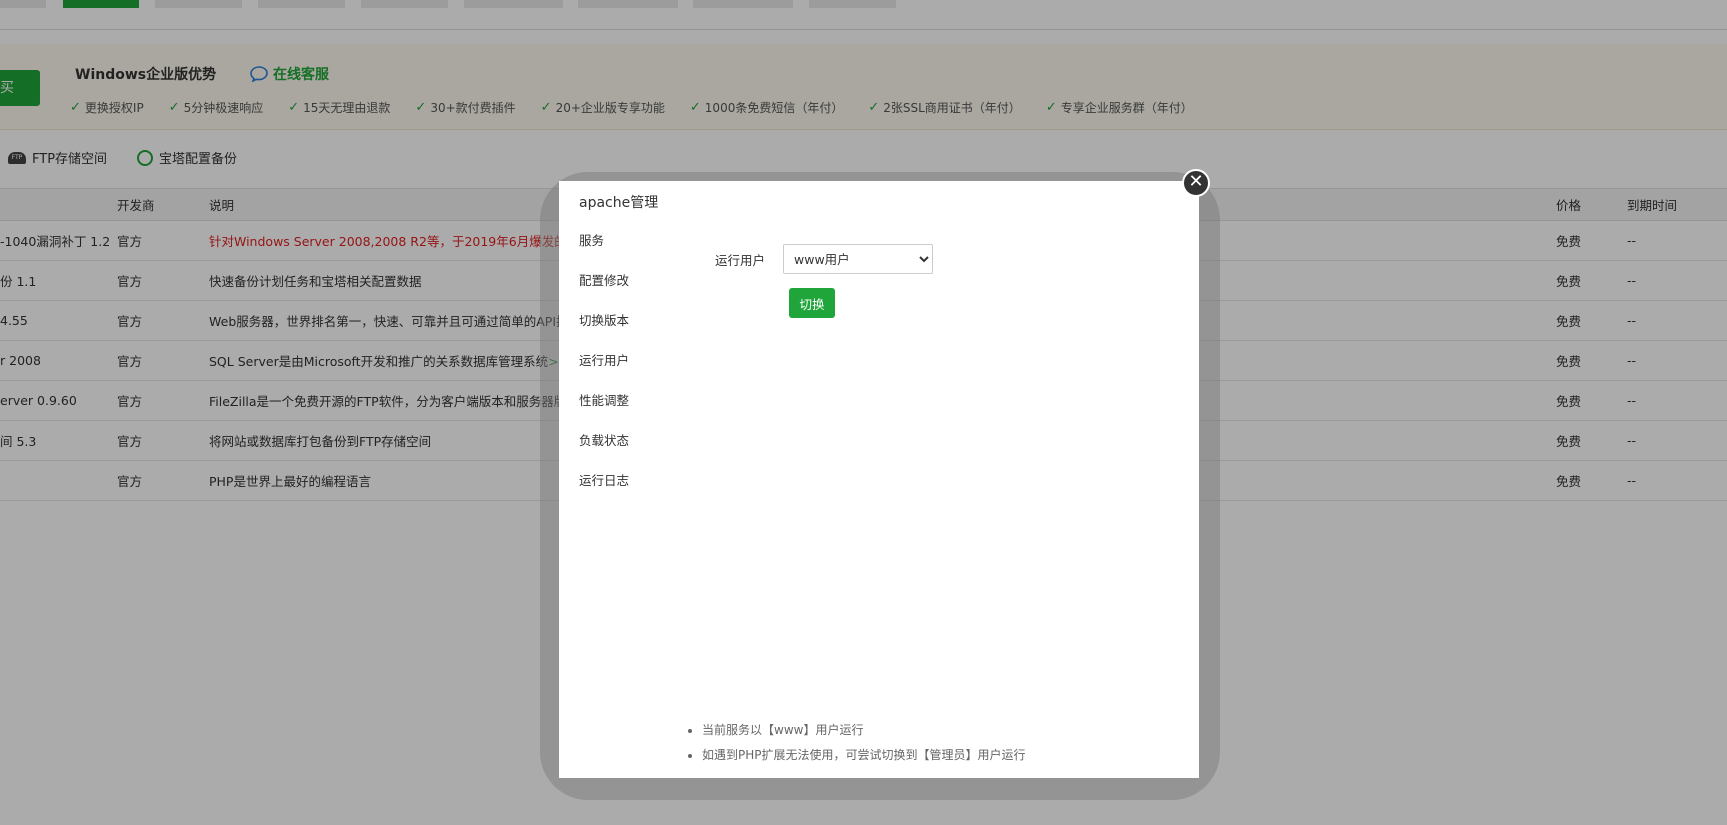 This screenshot has height=825, width=1727. I want to click on note-item: 如遇到PHP扩展无法使用，可尝试切换到【管理员】用户运行, so click(864, 754).